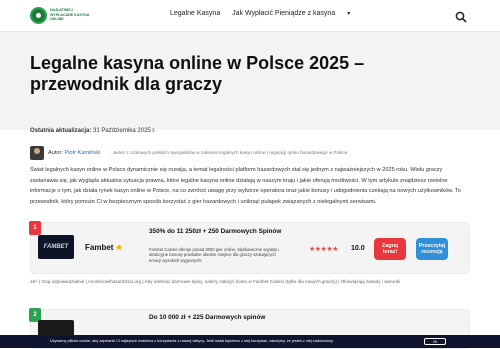 The width and height of the screenshot is (500, 349). I want to click on search-icon, so click(461, 16).